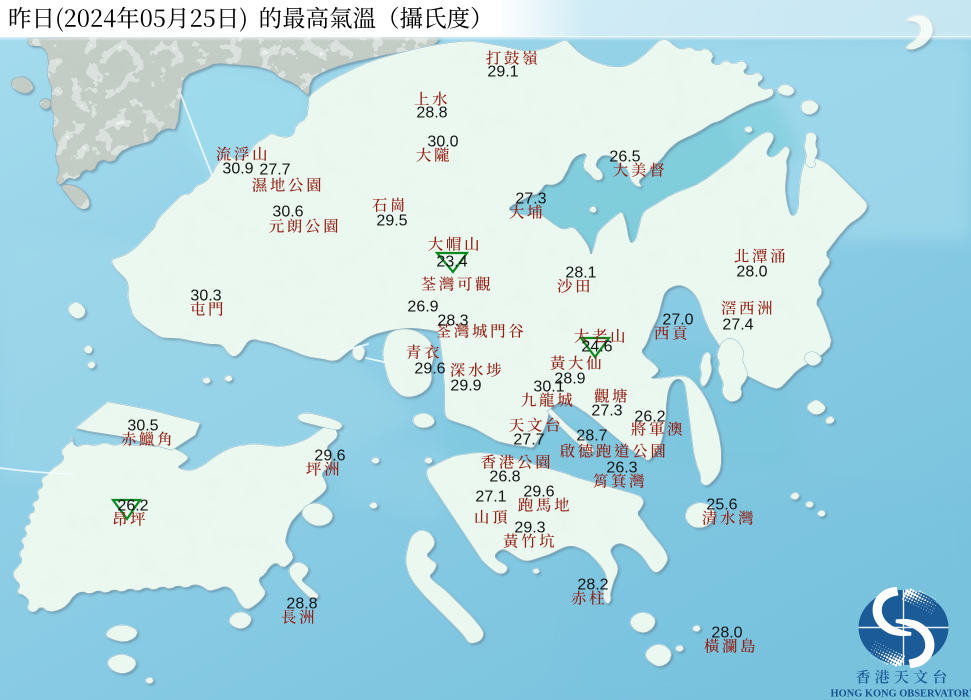  I want to click on svg-text: 27.0, so click(677, 320).